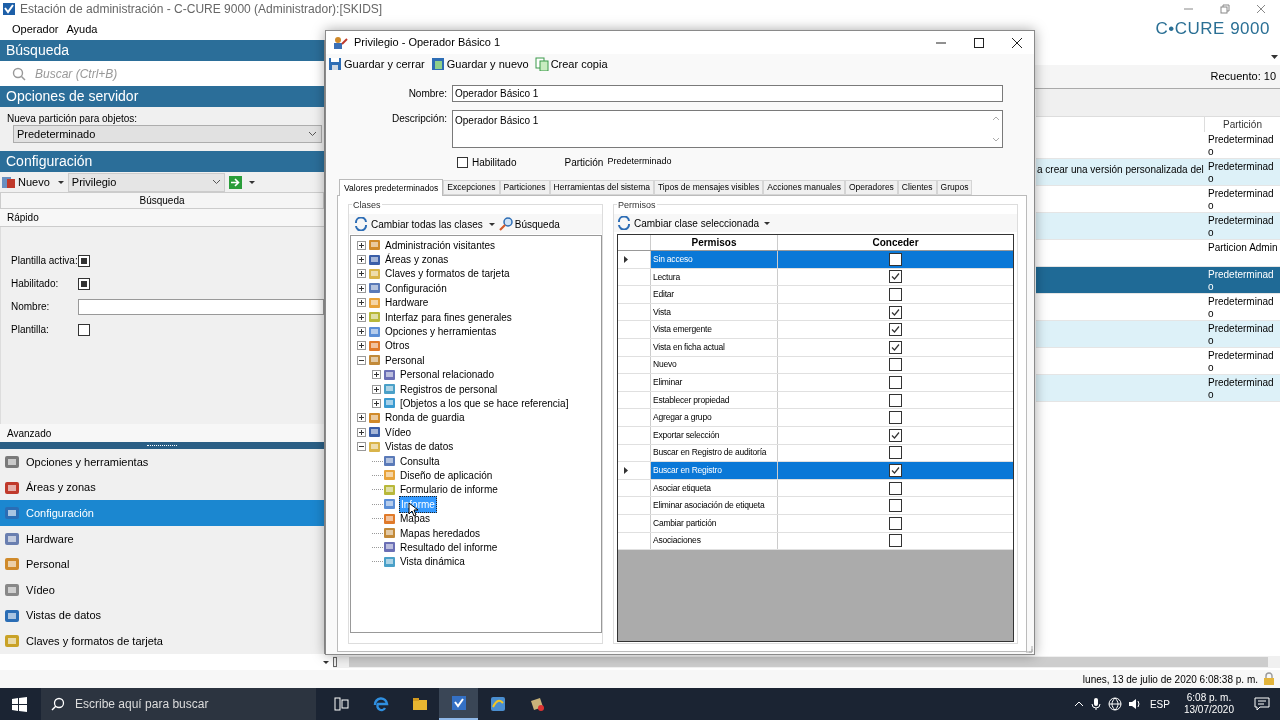 The width and height of the screenshot is (1280, 720). I want to click on globe-icon, so click(1114, 704).